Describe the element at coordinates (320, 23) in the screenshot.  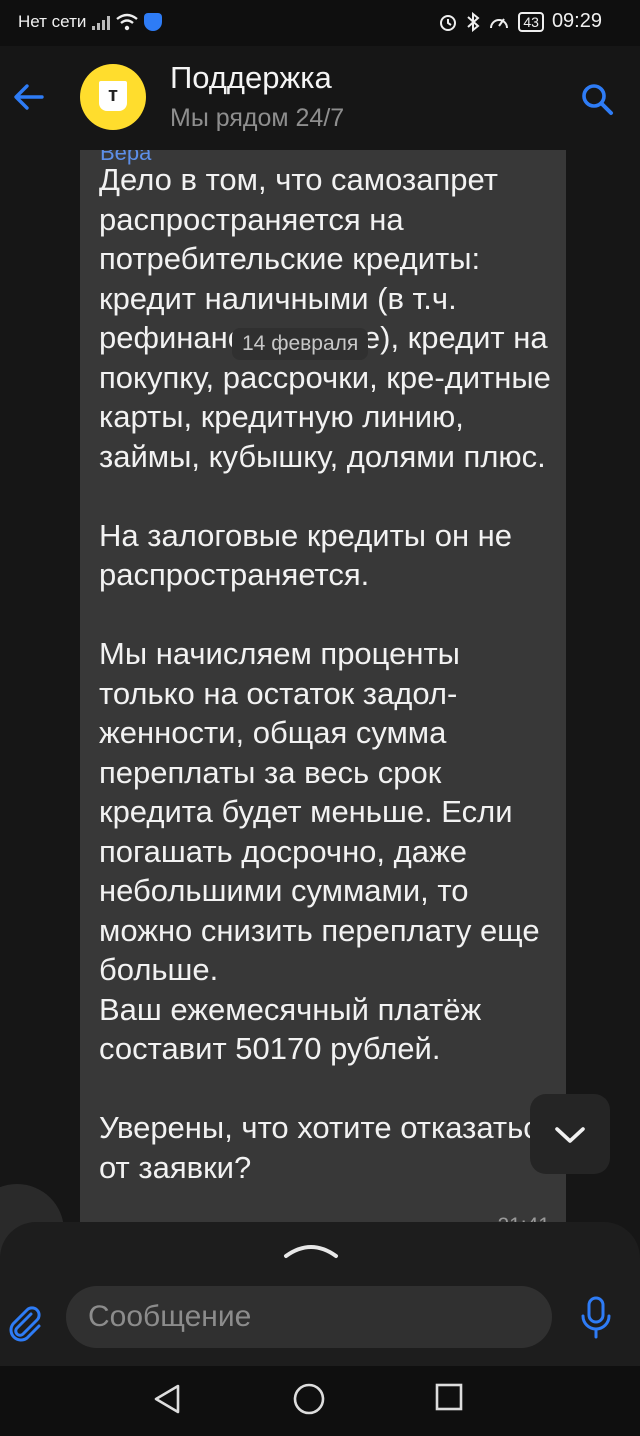
I see `status-bar: Нет сети 43 09:29` at that location.